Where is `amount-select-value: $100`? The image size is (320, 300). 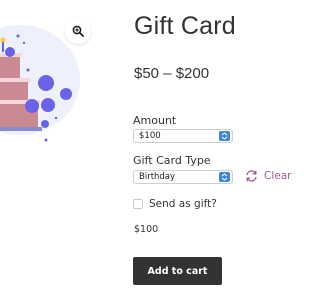
amount-select-value: $100 is located at coordinates (150, 136).